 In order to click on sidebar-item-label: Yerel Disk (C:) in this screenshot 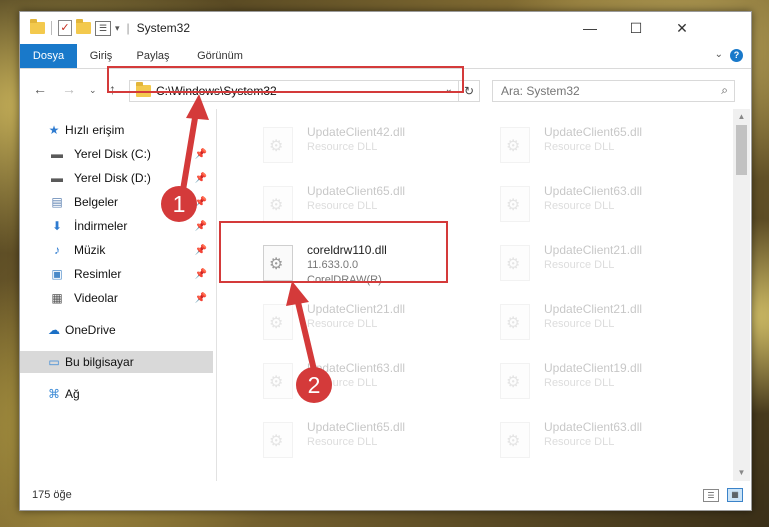, I will do `click(112, 154)`.